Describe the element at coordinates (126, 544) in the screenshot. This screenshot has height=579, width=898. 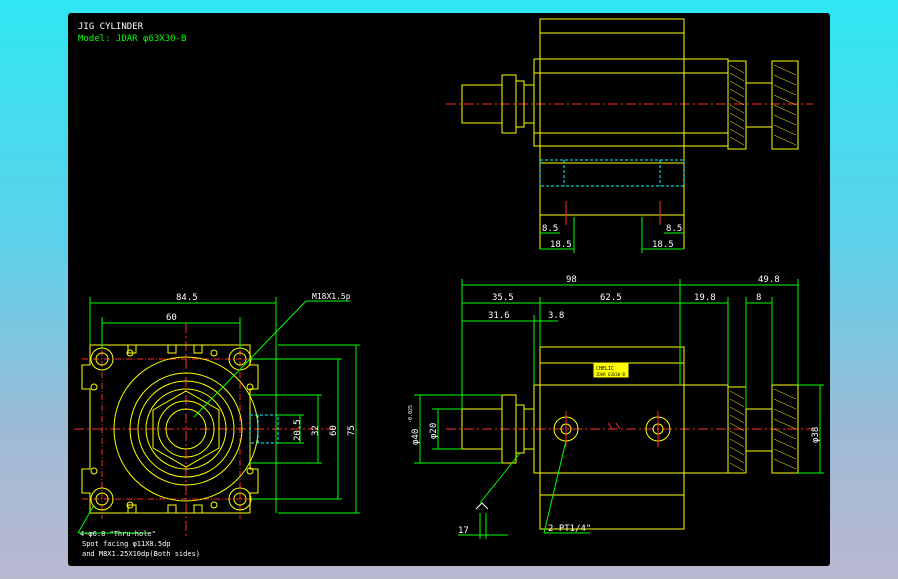
I see `hole-note-line2: Spot facing φ11X8.5dp` at that location.